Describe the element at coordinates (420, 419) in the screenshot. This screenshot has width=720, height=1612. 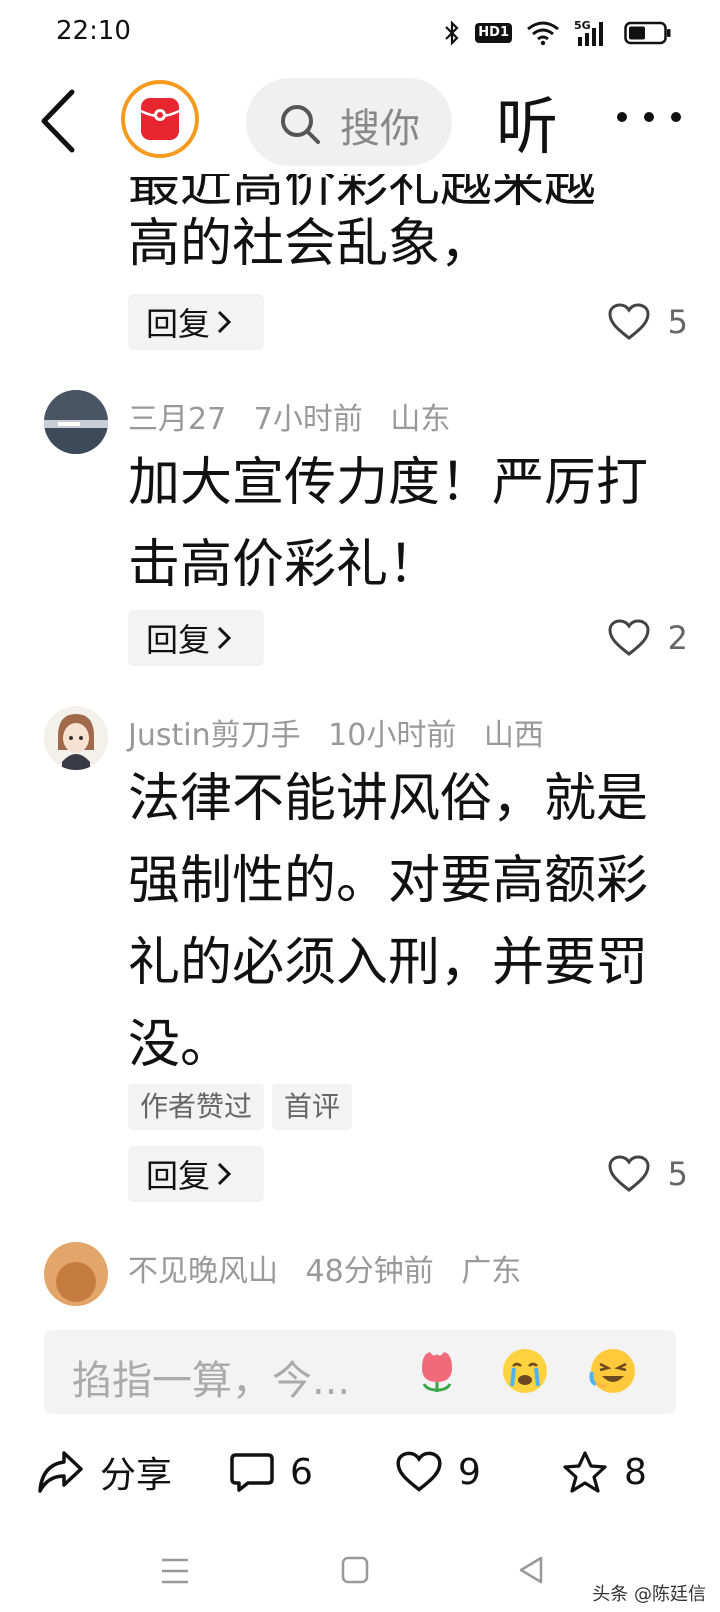
I see `comment-location: 山东` at that location.